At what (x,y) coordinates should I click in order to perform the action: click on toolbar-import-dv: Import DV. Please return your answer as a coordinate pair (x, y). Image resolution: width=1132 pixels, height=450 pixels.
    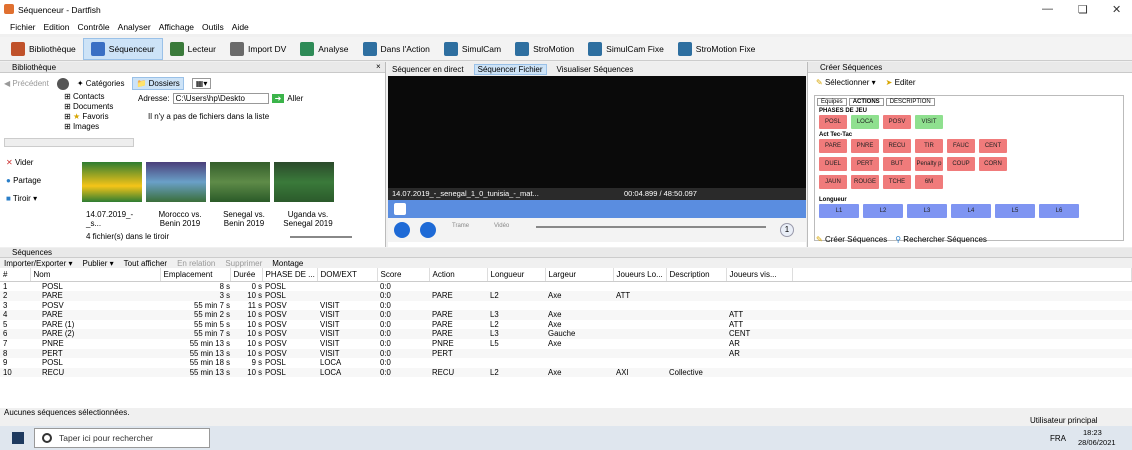
    Looking at the image, I should click on (258, 49).